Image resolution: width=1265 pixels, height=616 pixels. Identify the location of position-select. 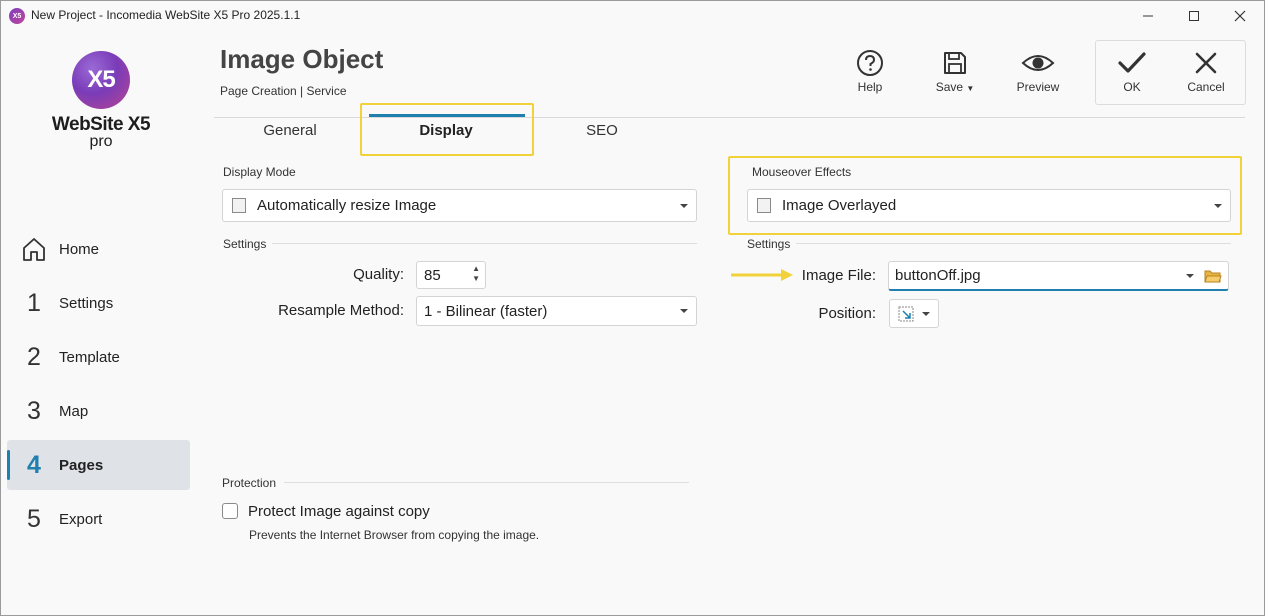
(914, 313).